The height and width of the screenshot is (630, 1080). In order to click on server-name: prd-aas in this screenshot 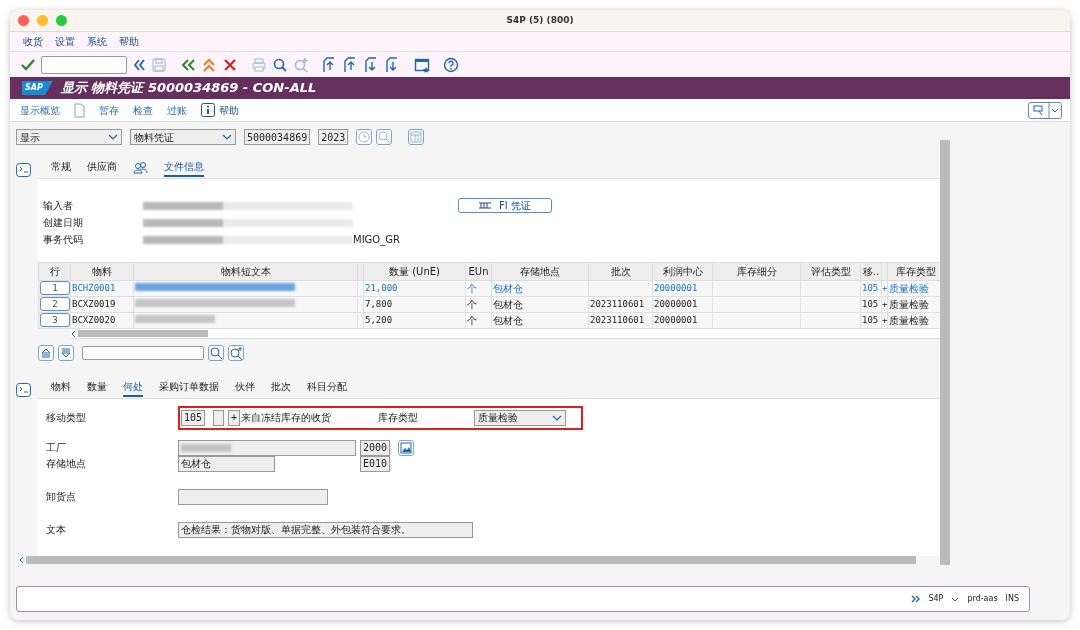, I will do `click(982, 599)`.